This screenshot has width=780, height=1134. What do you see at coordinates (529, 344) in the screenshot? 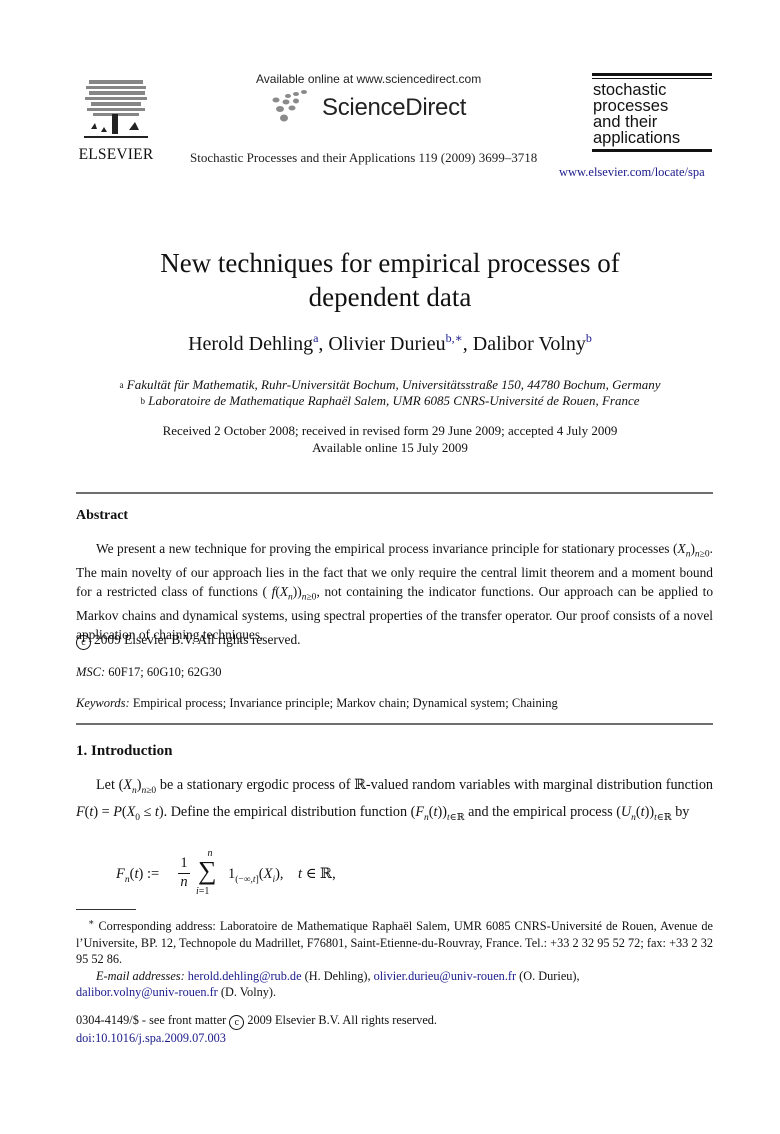
I see `author-name: Dalibor Volny` at bounding box center [529, 344].